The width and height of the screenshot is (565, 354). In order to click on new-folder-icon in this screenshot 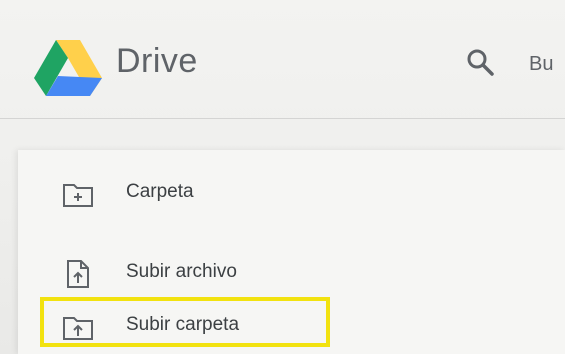, I will do `click(78, 195)`.